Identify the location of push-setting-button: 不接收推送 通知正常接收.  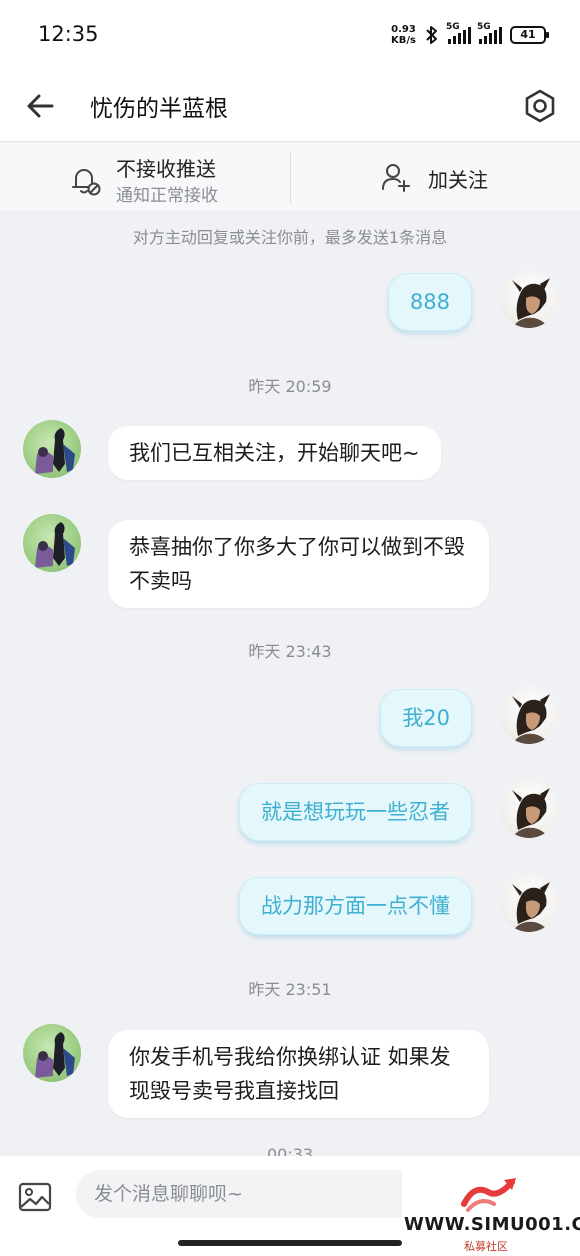
(174, 178).